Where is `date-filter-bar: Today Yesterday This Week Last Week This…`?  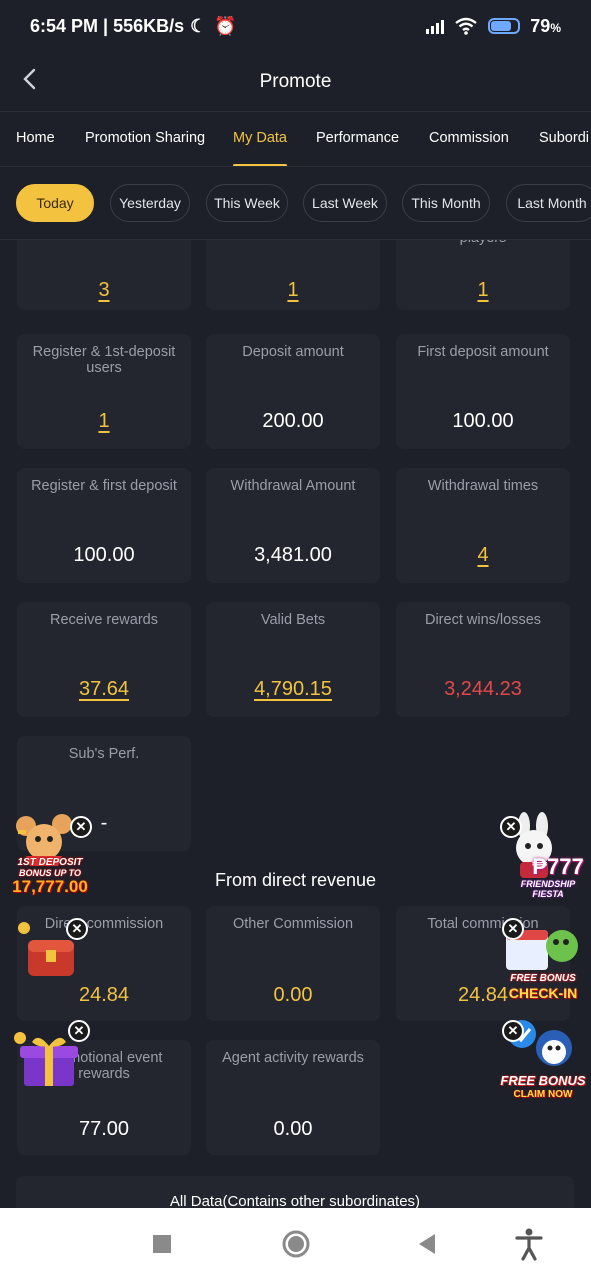 date-filter-bar: Today Yesterday This Week Last Week This… is located at coordinates (295, 204).